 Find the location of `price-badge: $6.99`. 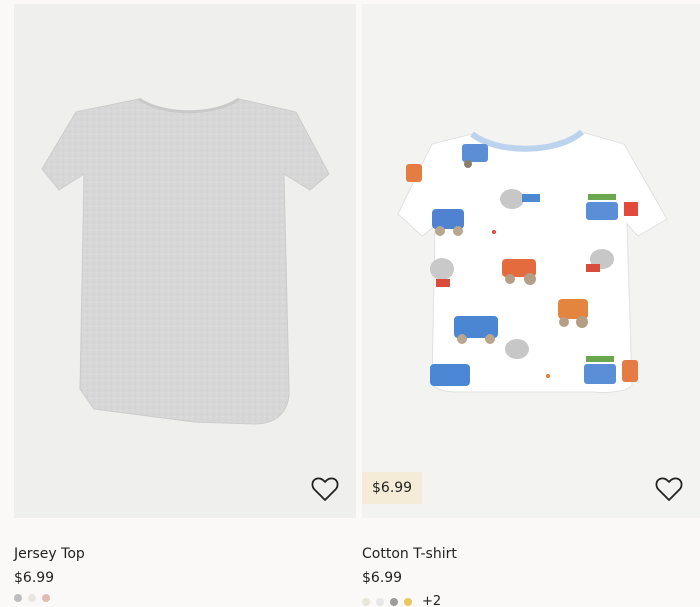

price-badge: $6.99 is located at coordinates (392, 488).